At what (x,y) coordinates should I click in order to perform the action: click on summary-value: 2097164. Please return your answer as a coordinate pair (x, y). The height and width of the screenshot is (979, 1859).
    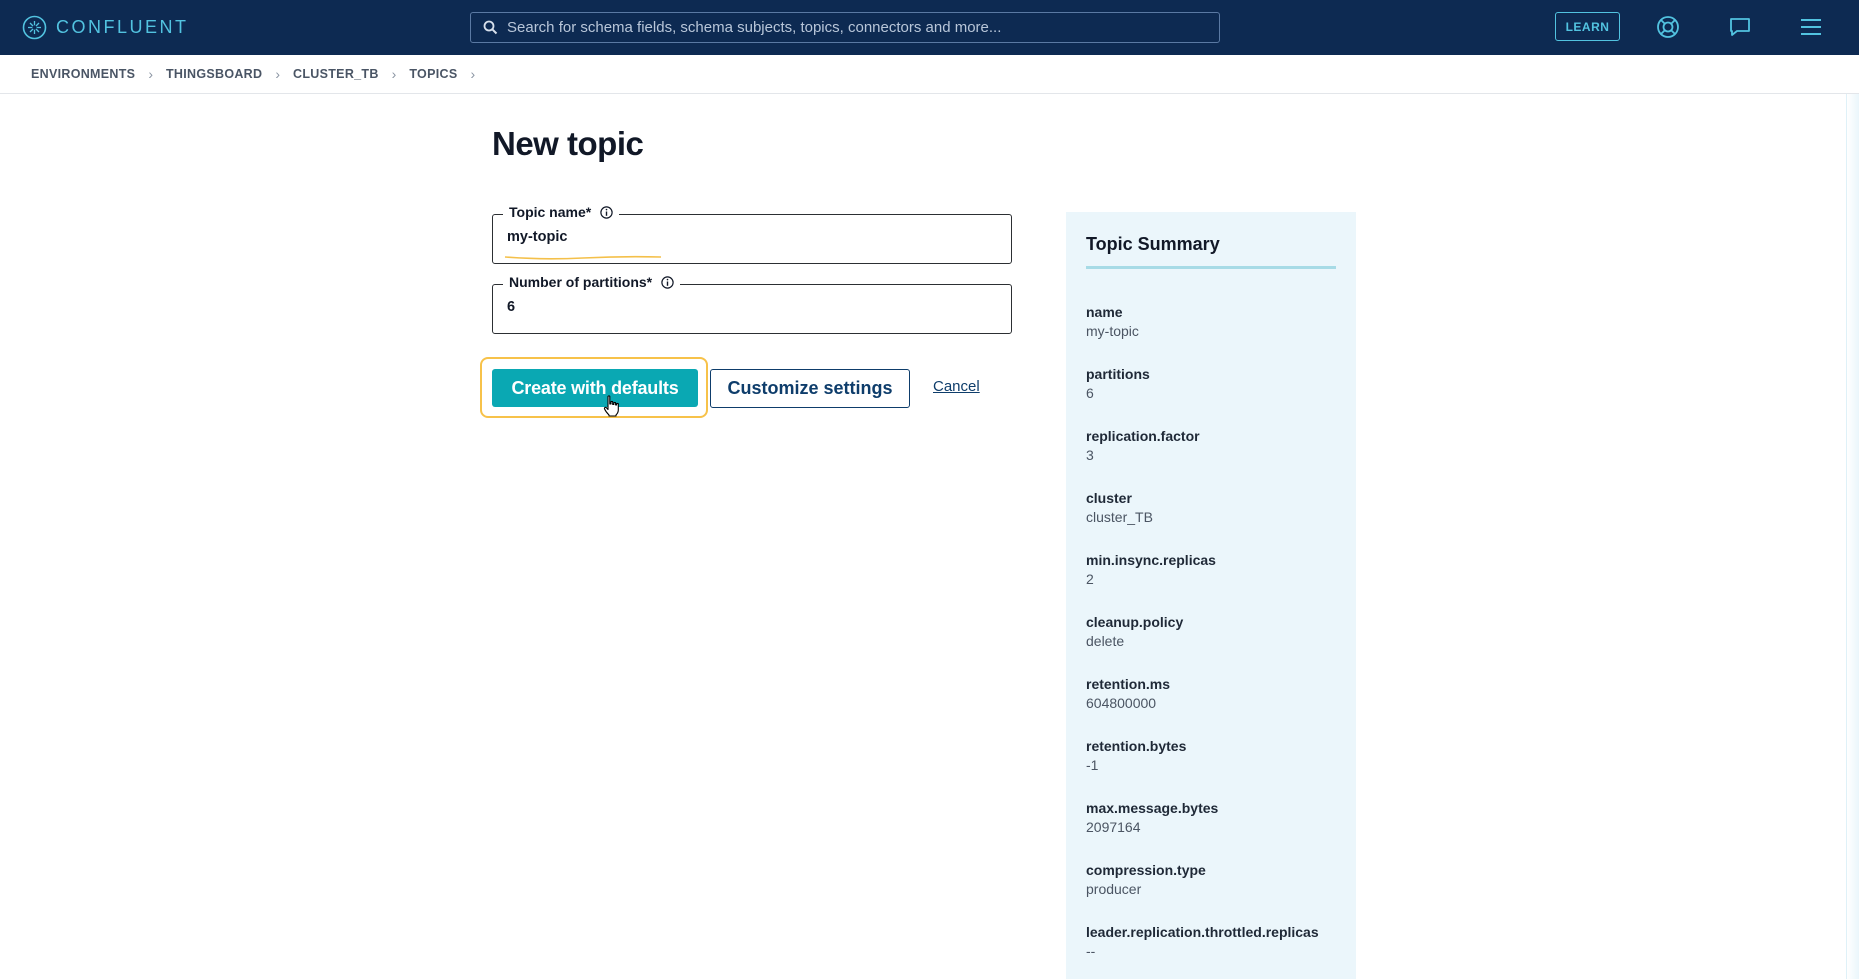
    Looking at the image, I should click on (1113, 827).